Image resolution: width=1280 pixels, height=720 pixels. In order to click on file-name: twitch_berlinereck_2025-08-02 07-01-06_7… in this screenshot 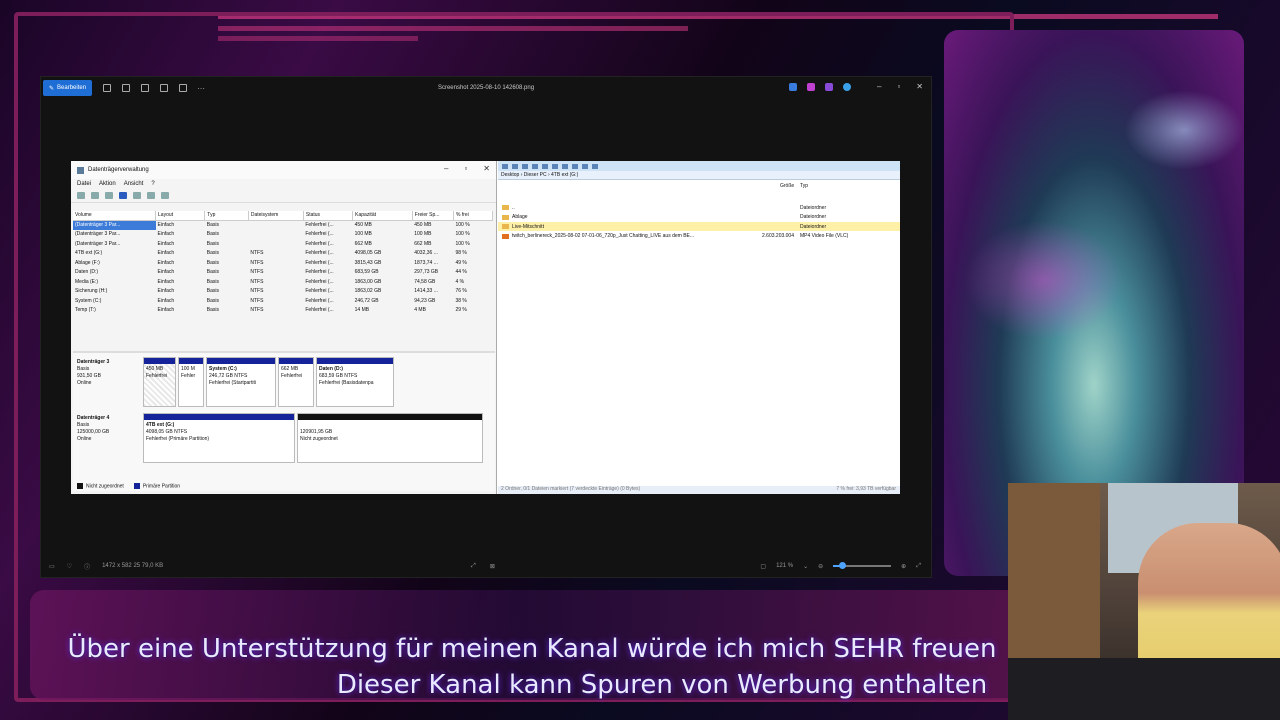, I will do `click(603, 236)`.